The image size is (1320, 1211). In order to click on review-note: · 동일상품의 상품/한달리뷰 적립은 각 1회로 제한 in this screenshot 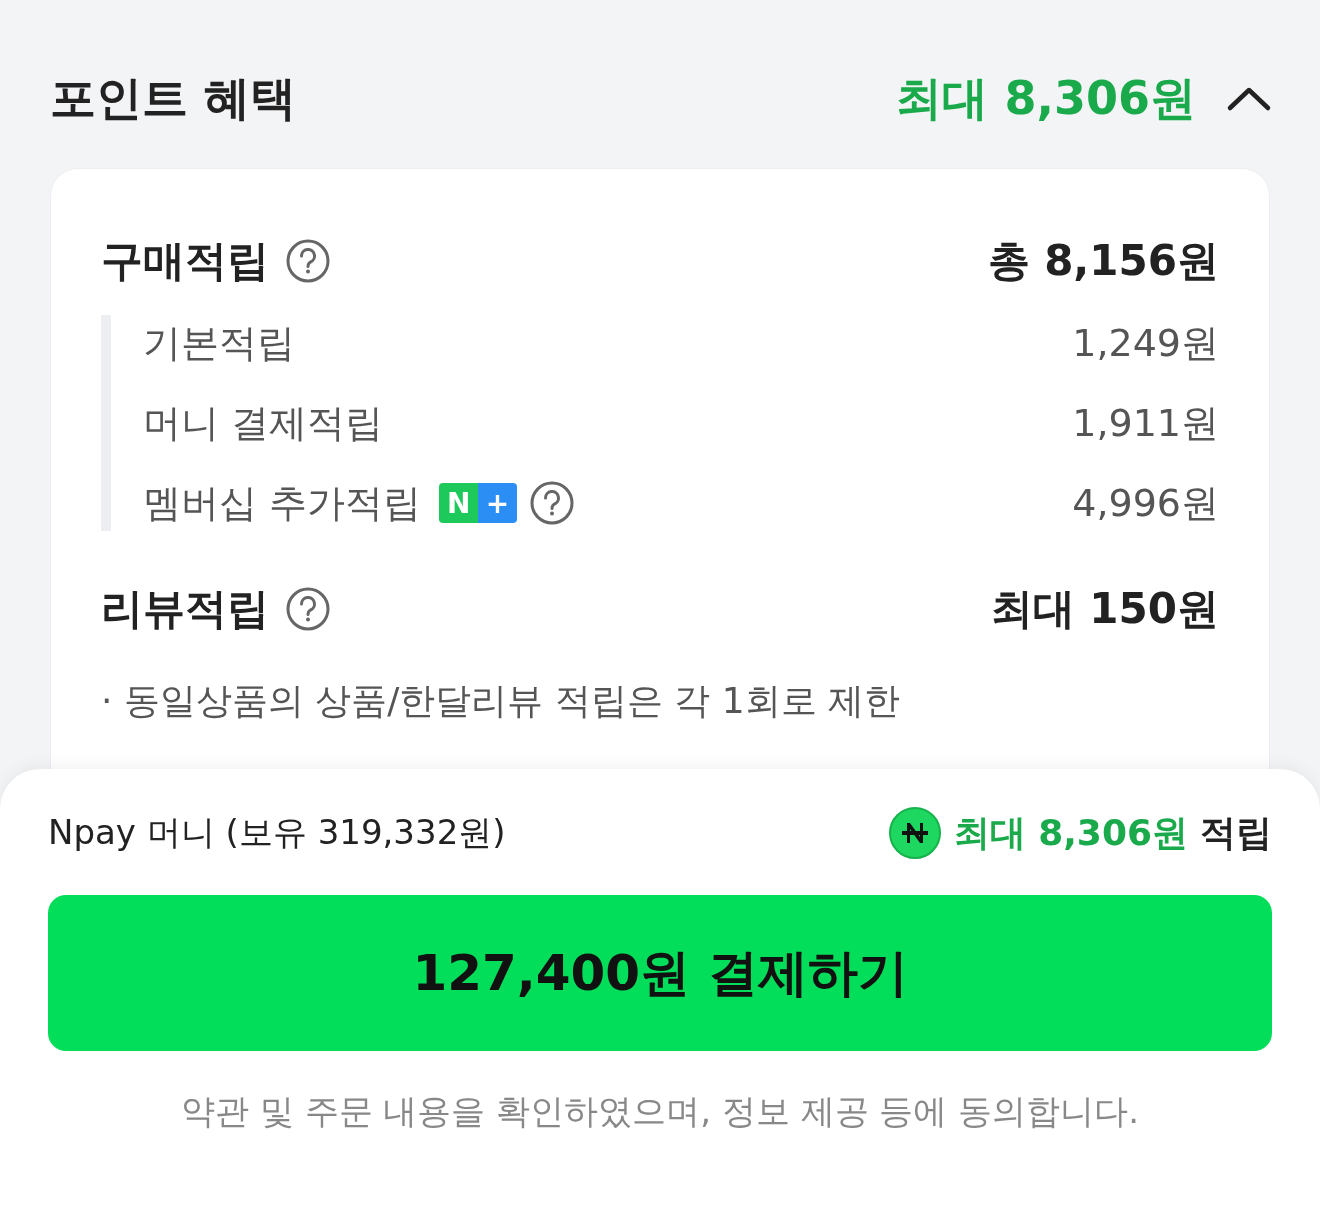, I will do `click(501, 701)`.